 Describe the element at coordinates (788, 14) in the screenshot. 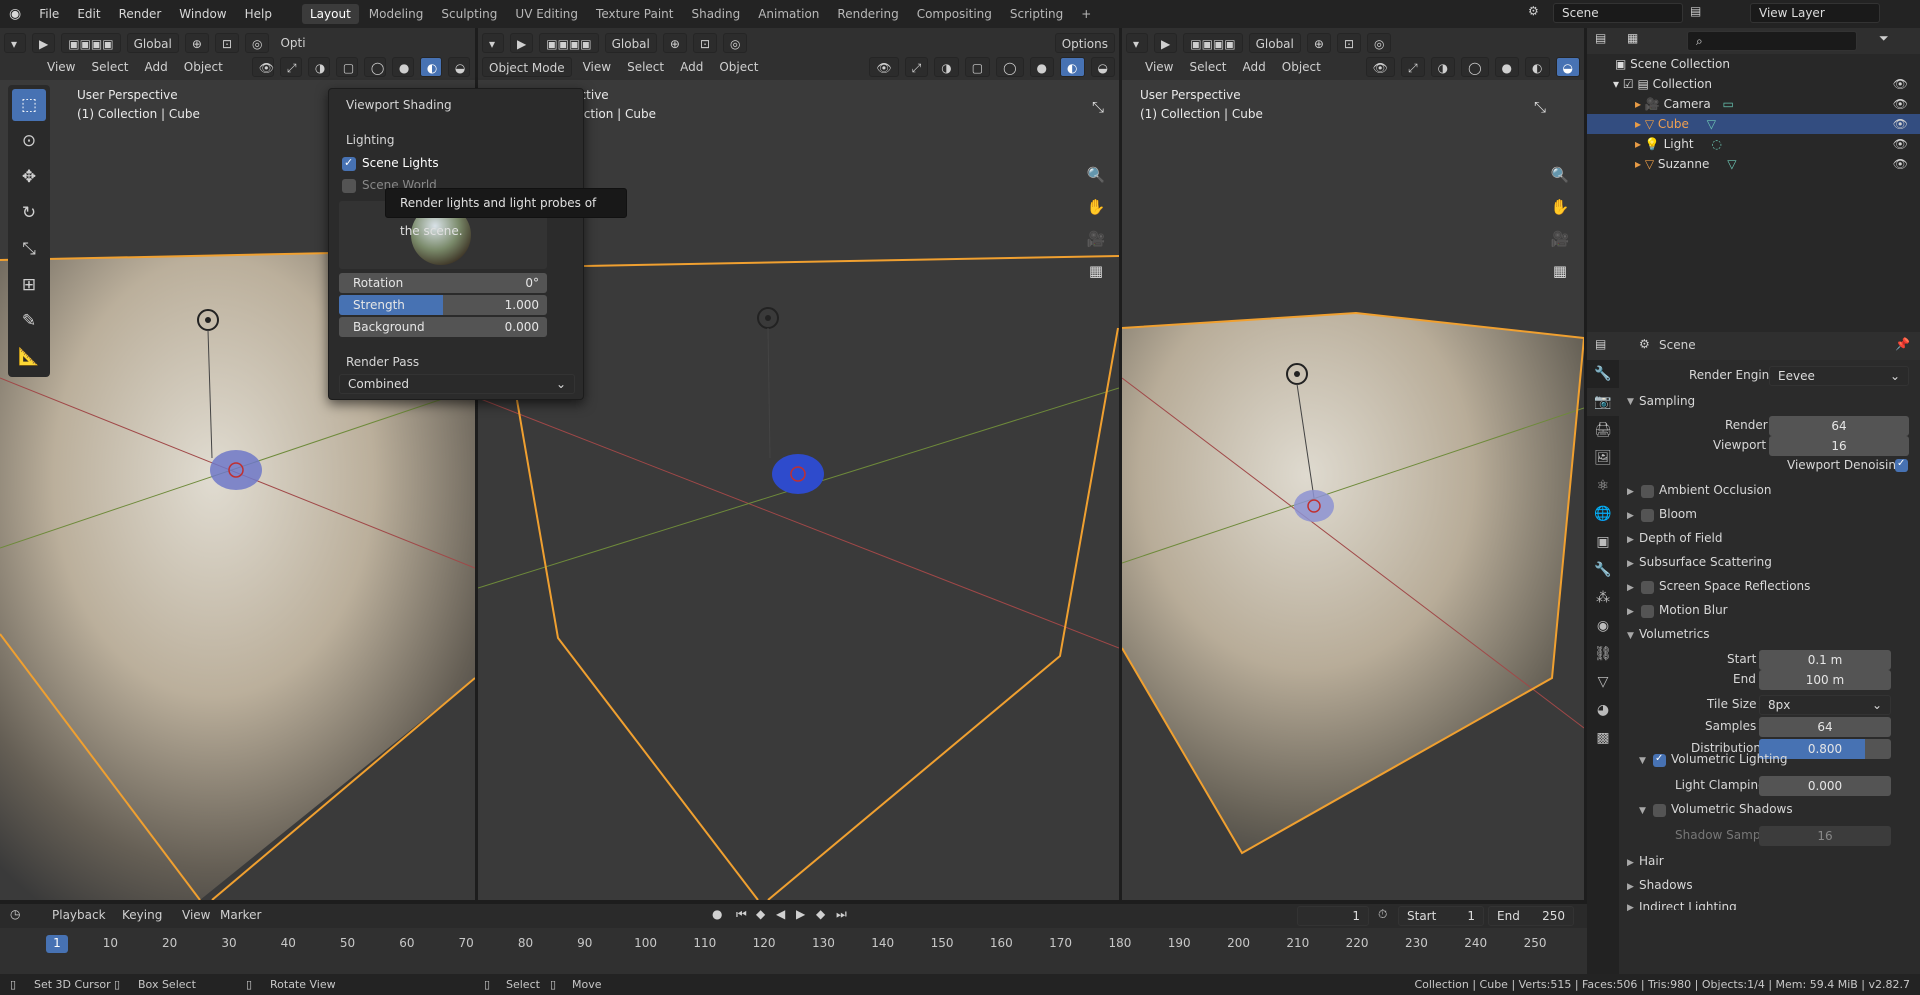

I see `tab-animation: Animation` at that location.